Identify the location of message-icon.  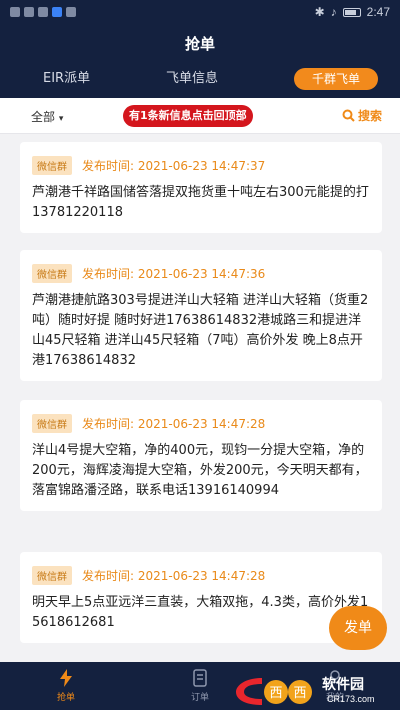
(71, 12).